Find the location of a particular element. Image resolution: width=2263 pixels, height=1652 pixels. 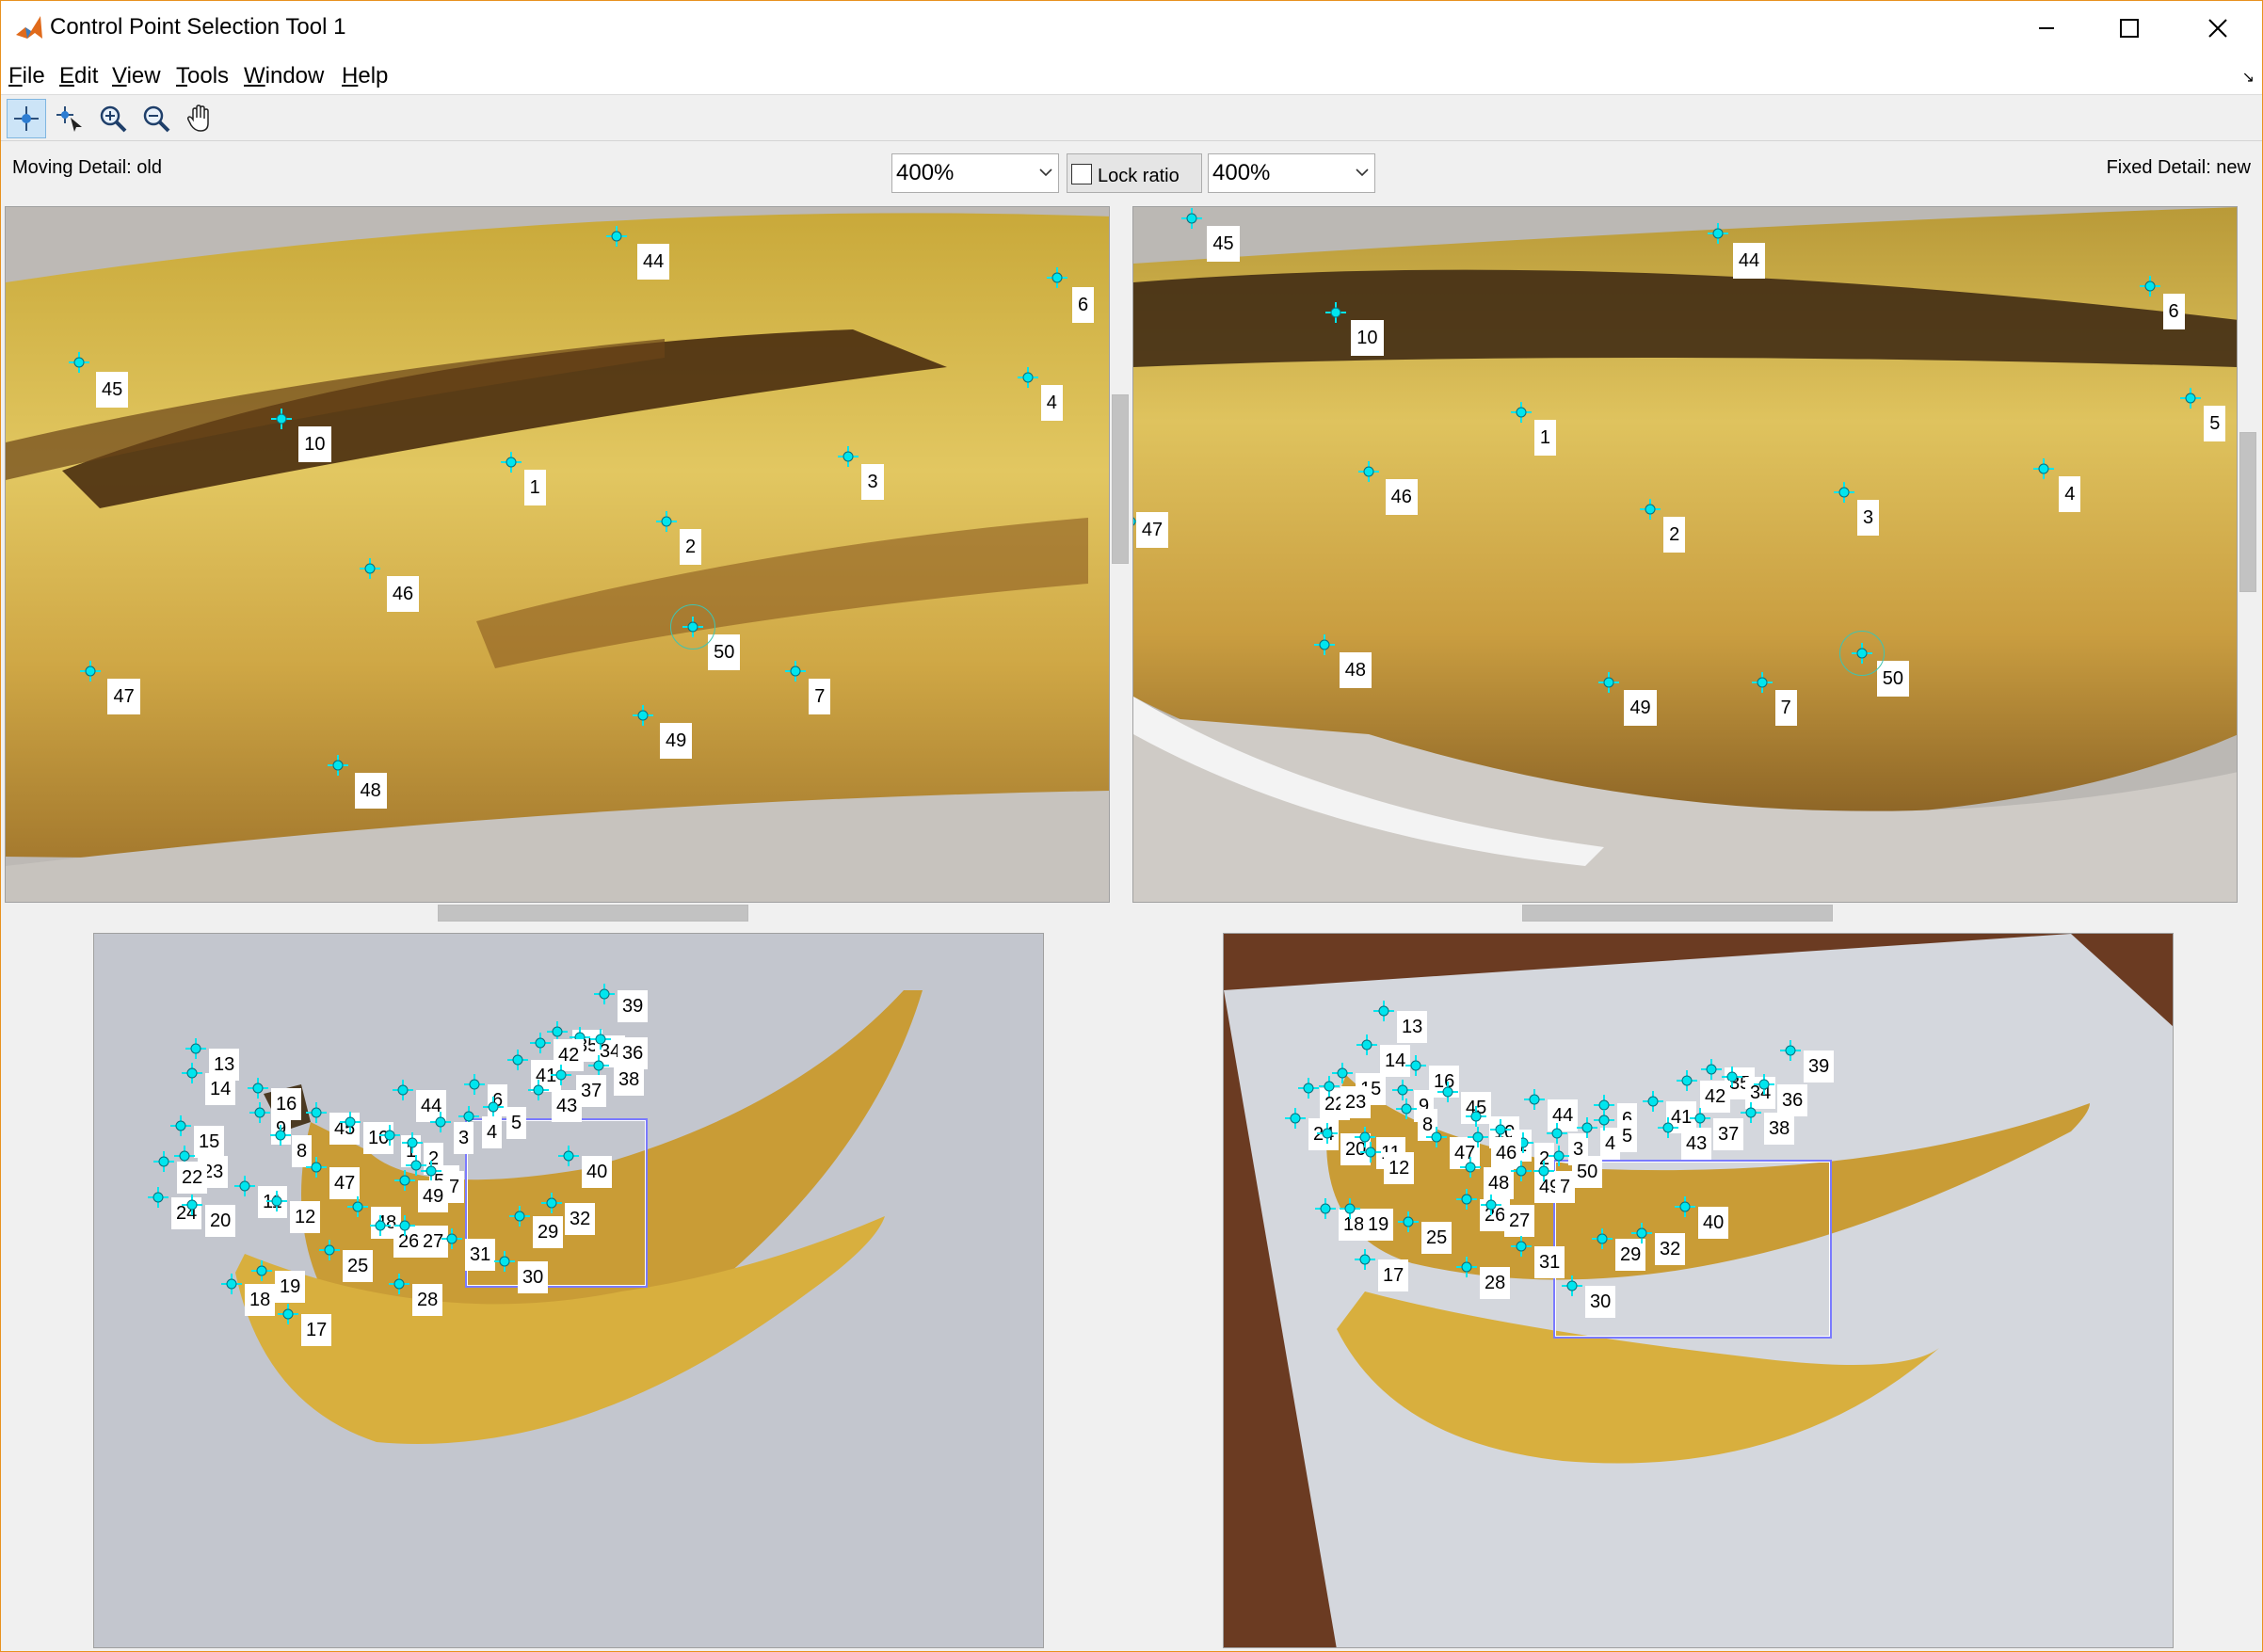

moving-detail-vscroll is located at coordinates (1120, 554).